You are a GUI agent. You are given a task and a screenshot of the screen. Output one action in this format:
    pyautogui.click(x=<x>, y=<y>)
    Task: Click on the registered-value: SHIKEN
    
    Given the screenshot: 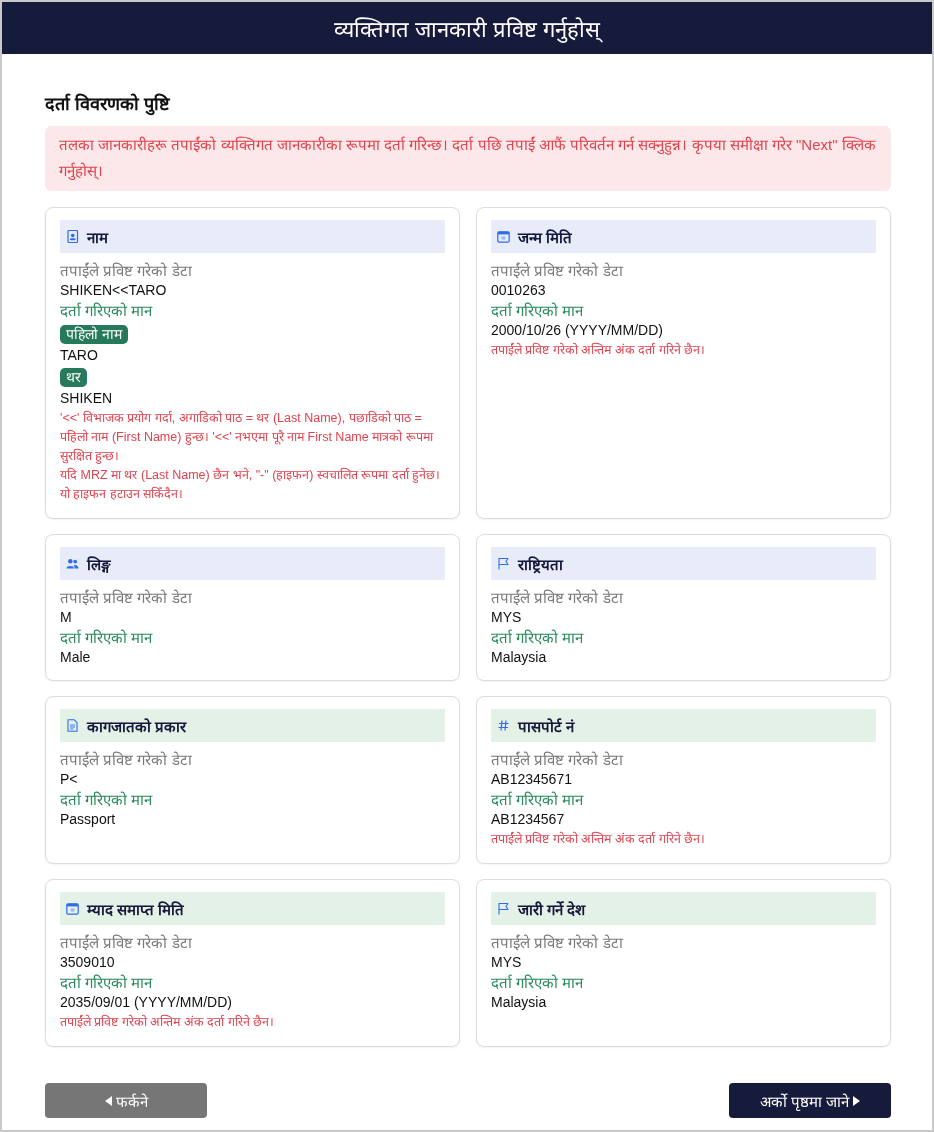 What is the action you would take?
    pyautogui.click(x=87, y=398)
    